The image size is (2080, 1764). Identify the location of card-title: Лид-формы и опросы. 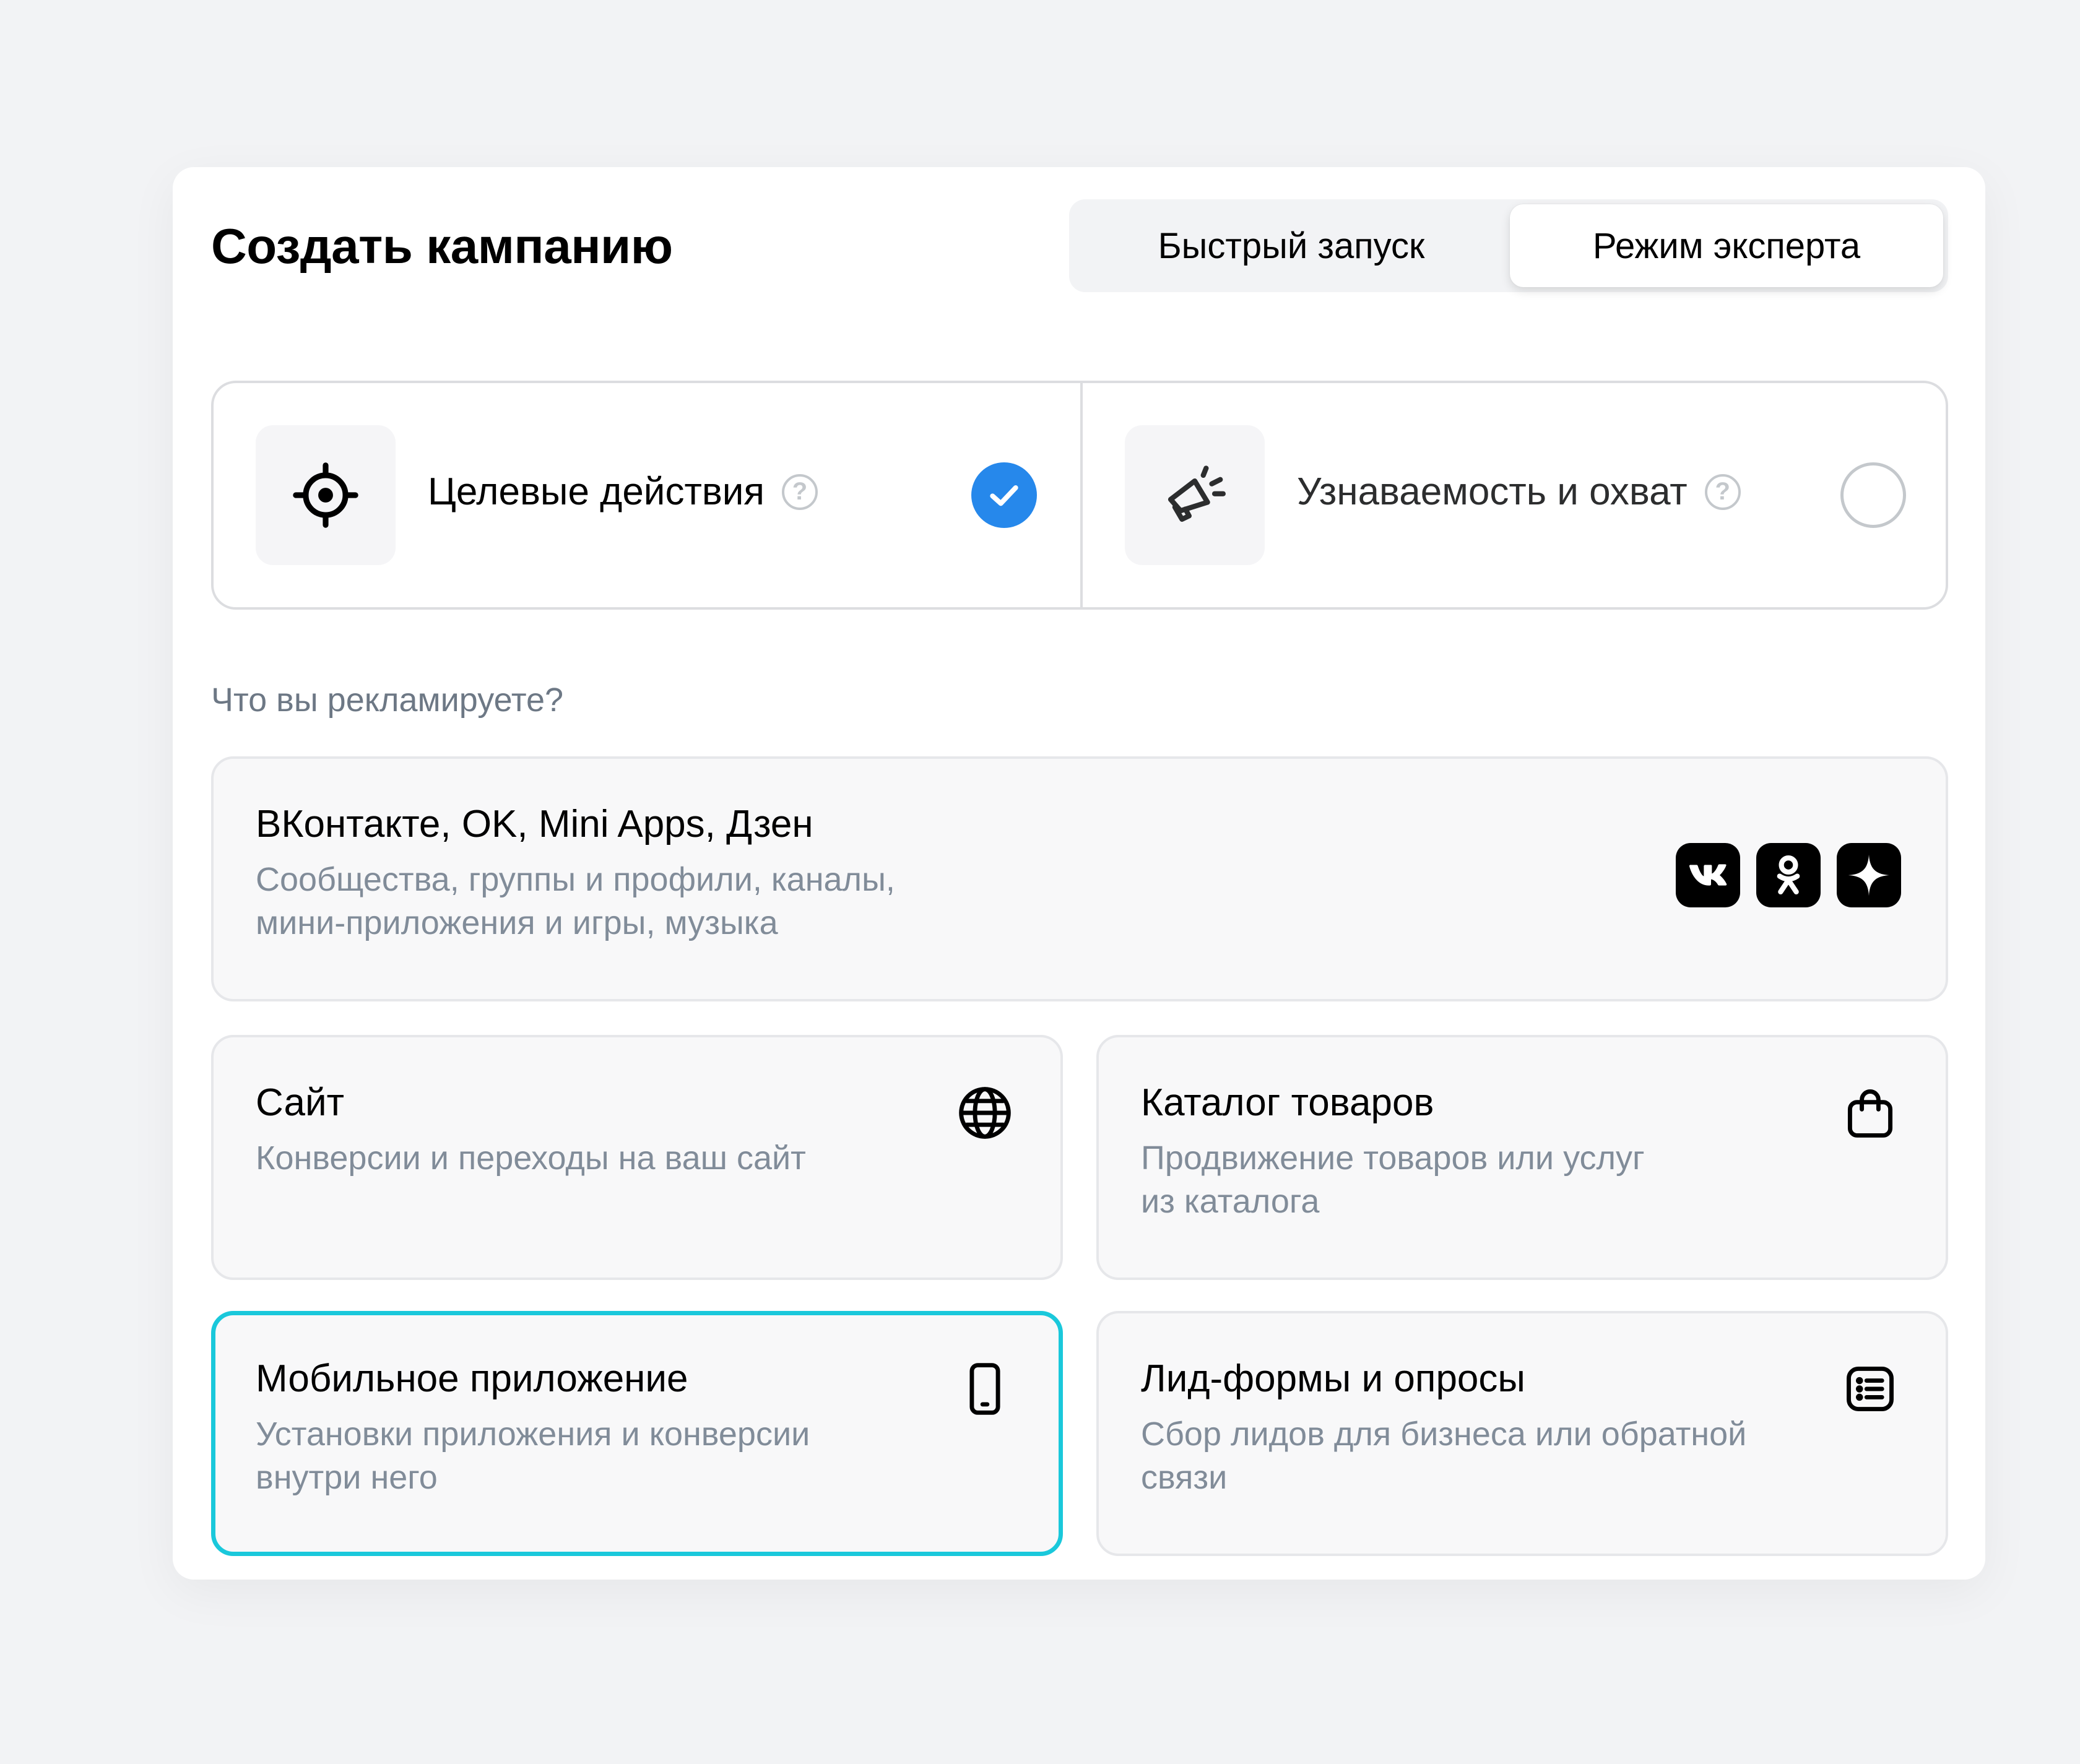
(1333, 1378).